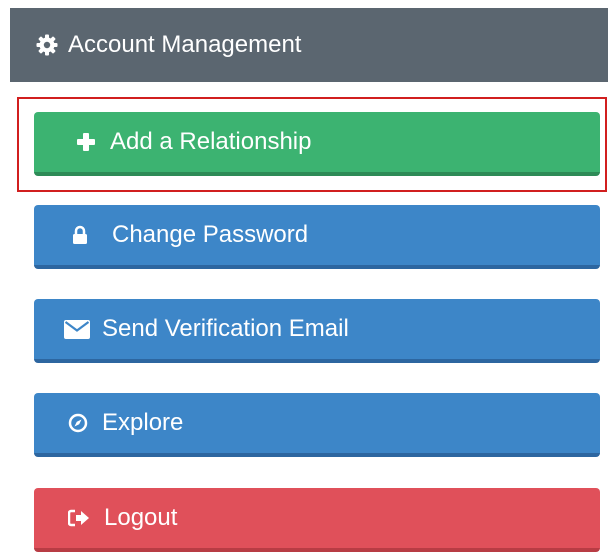 The height and width of the screenshot is (552, 608). Describe the element at coordinates (317, 425) in the screenshot. I see `explore-button: Explore` at that location.